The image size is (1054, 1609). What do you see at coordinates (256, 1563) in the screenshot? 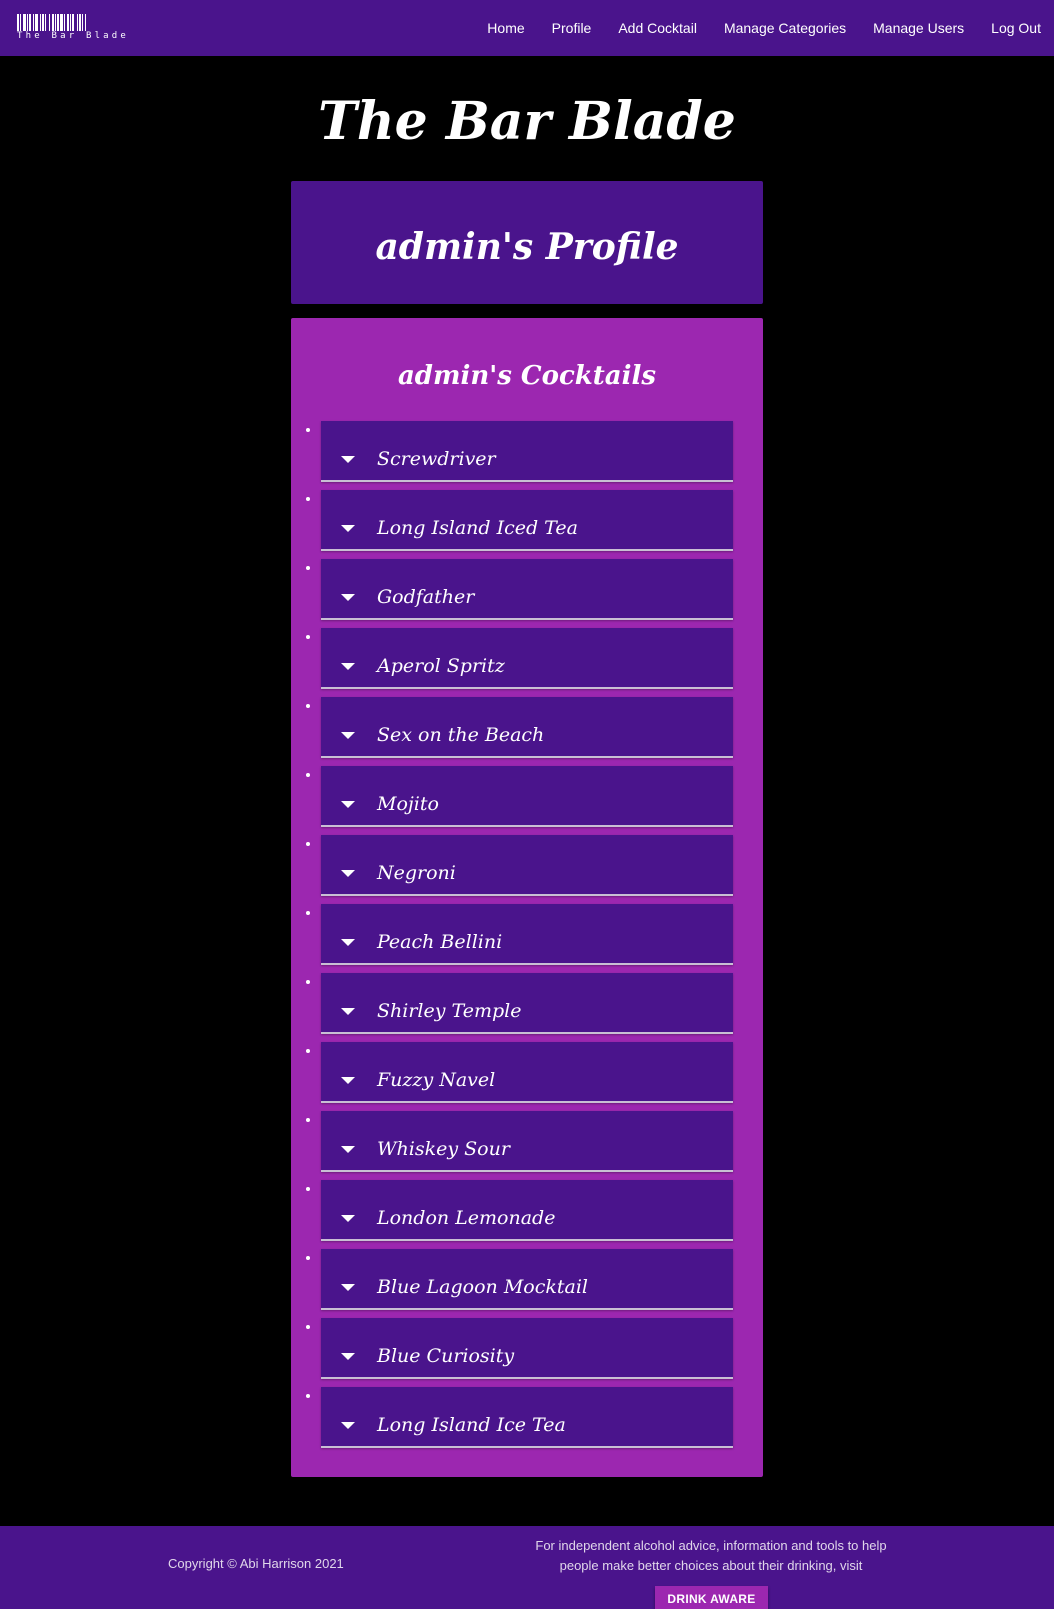
I see `copyright-text: Copyright © Abi Harrison 2021` at bounding box center [256, 1563].